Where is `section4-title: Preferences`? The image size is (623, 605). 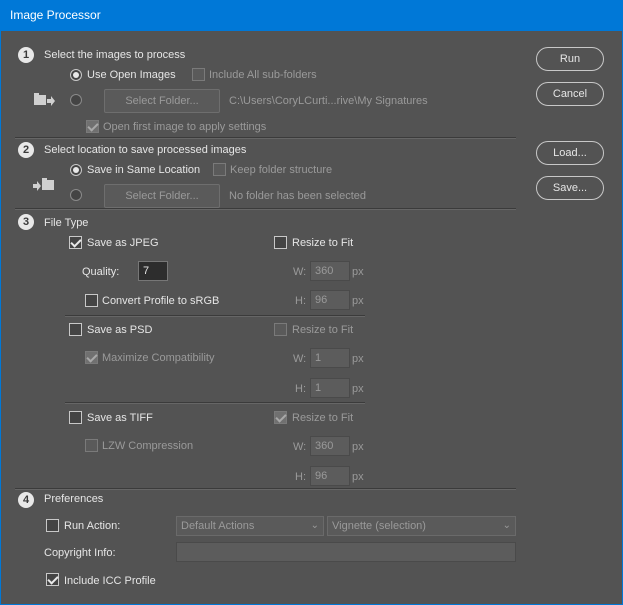
section4-title: Preferences is located at coordinates (74, 499).